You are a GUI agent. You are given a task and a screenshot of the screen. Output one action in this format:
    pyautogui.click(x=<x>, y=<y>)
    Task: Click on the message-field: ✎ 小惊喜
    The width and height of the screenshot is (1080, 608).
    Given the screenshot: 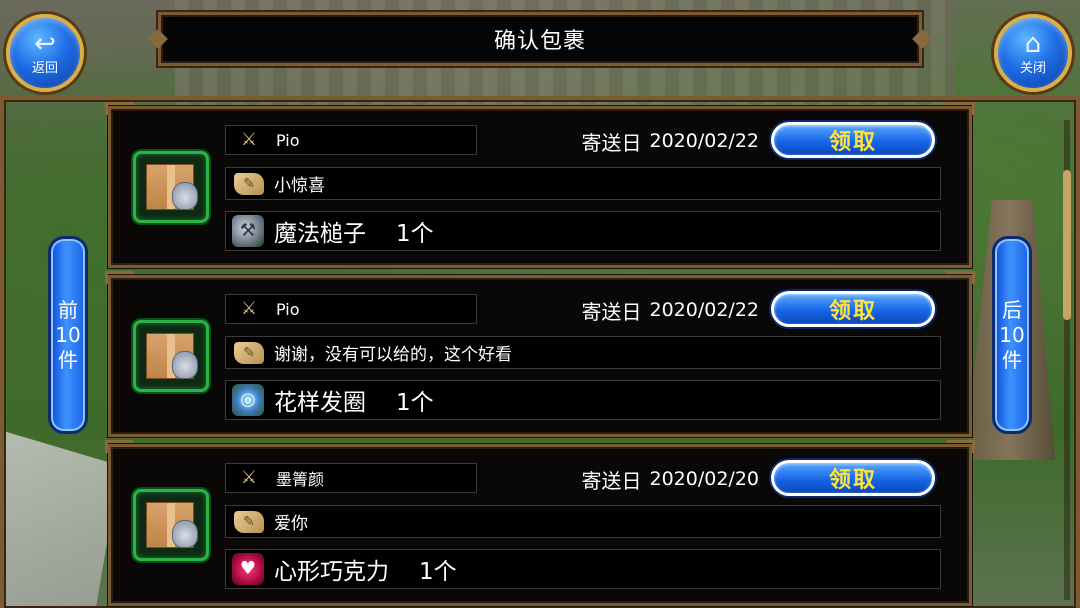 What is the action you would take?
    pyautogui.click(x=583, y=183)
    